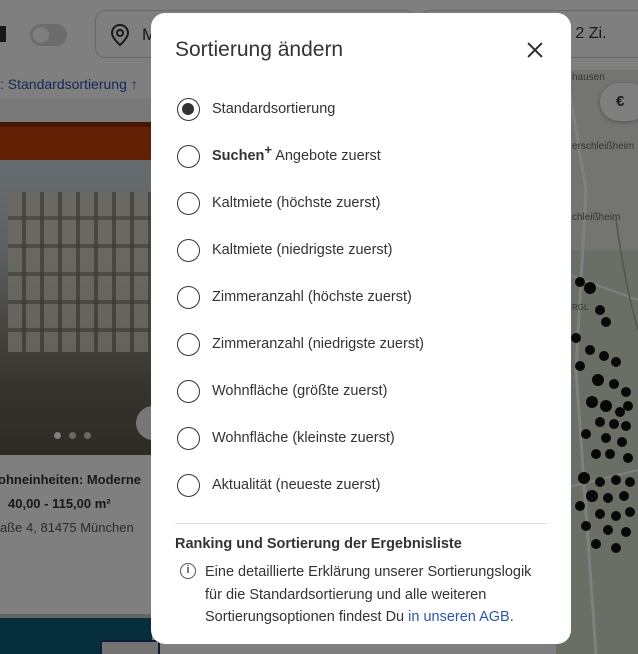  I want to click on suchen-plus-mark: +, so click(268, 149).